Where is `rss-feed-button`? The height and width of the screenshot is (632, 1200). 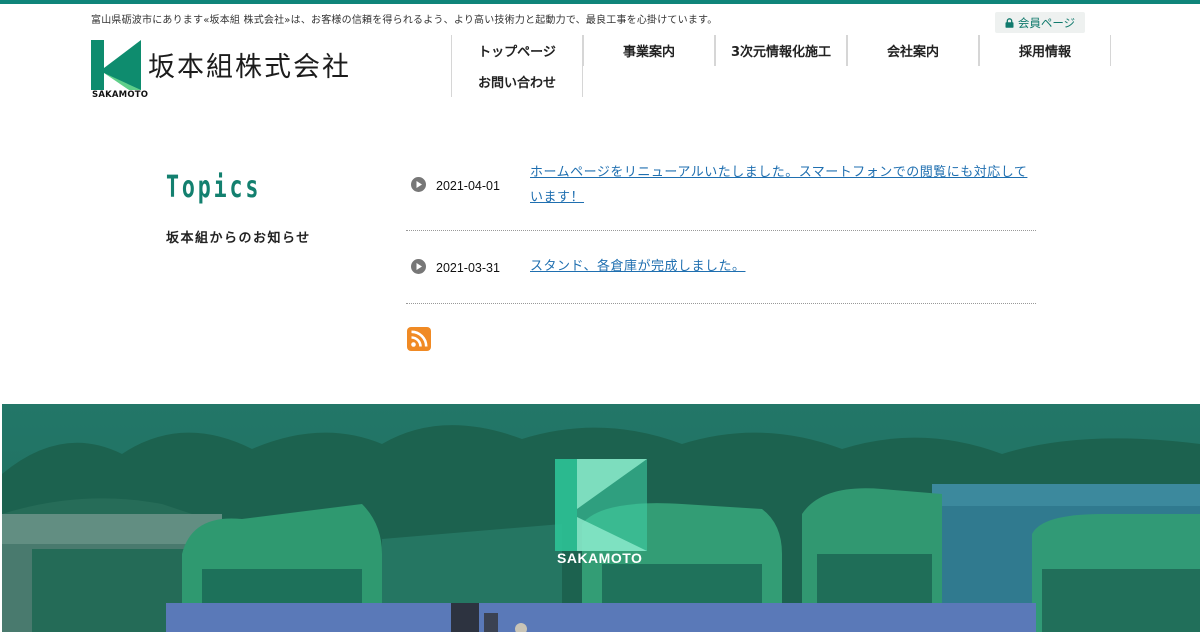
rss-feed-button is located at coordinates (419, 339).